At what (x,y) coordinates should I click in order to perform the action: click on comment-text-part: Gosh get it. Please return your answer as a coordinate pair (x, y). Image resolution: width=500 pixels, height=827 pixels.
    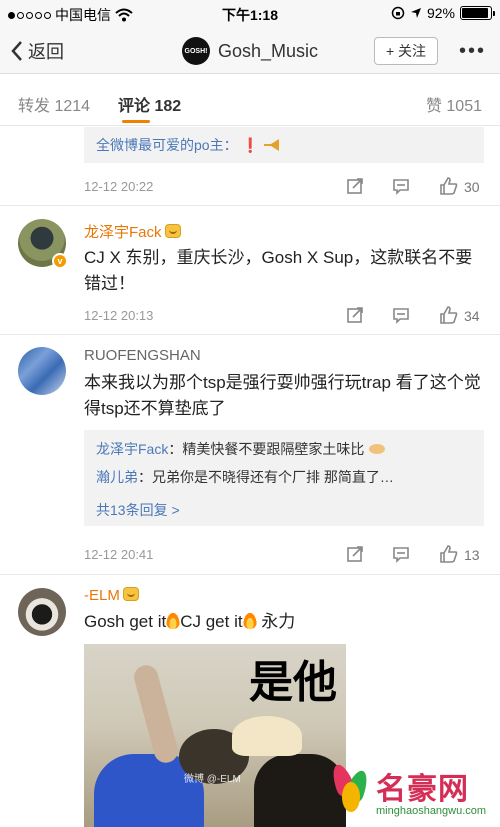
    Looking at the image, I should click on (125, 621).